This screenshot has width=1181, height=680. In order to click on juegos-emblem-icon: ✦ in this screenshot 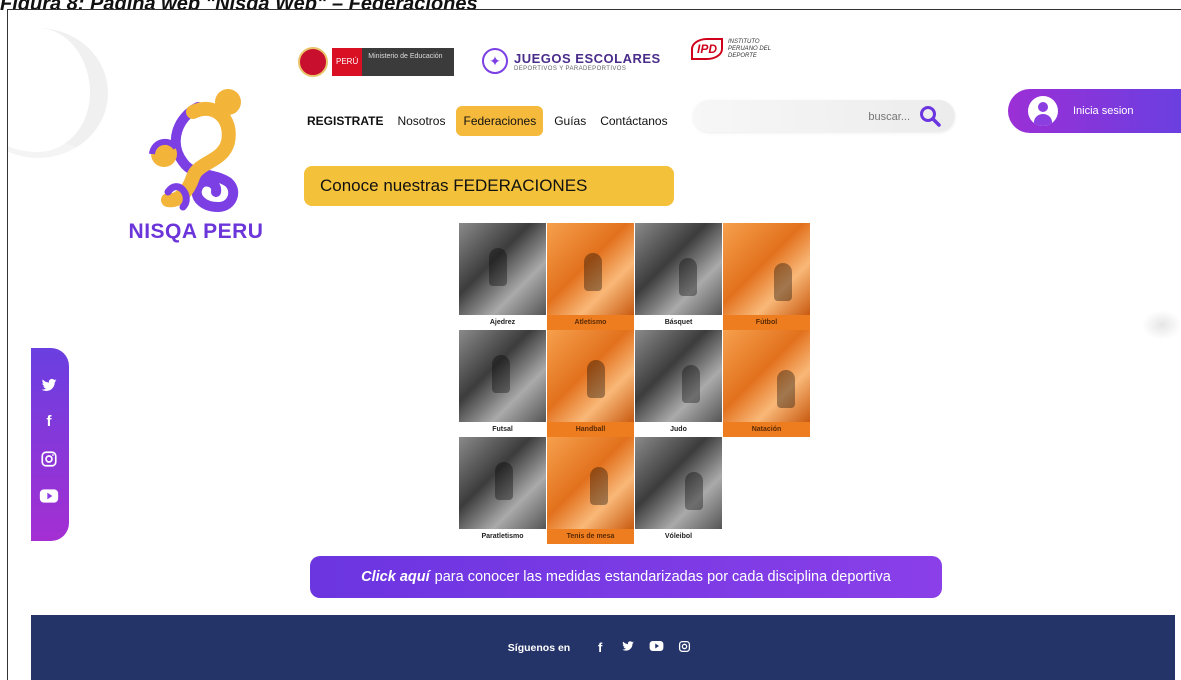, I will do `click(495, 61)`.